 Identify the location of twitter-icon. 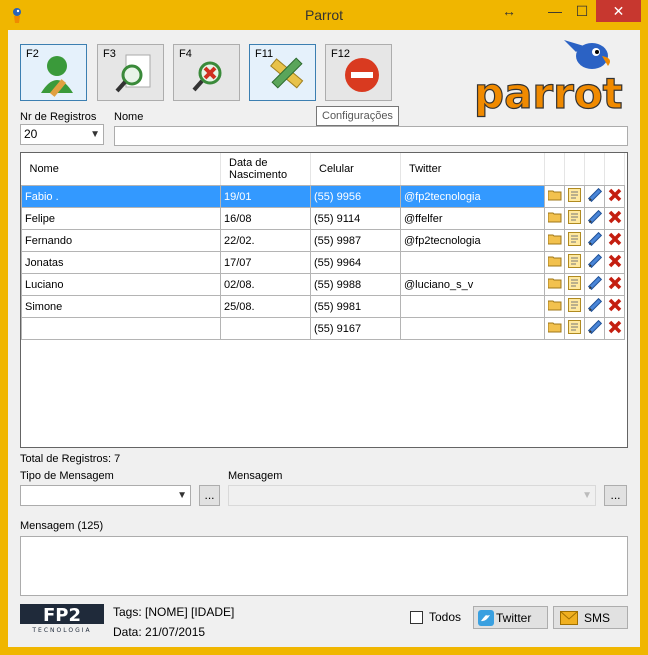
(486, 618).